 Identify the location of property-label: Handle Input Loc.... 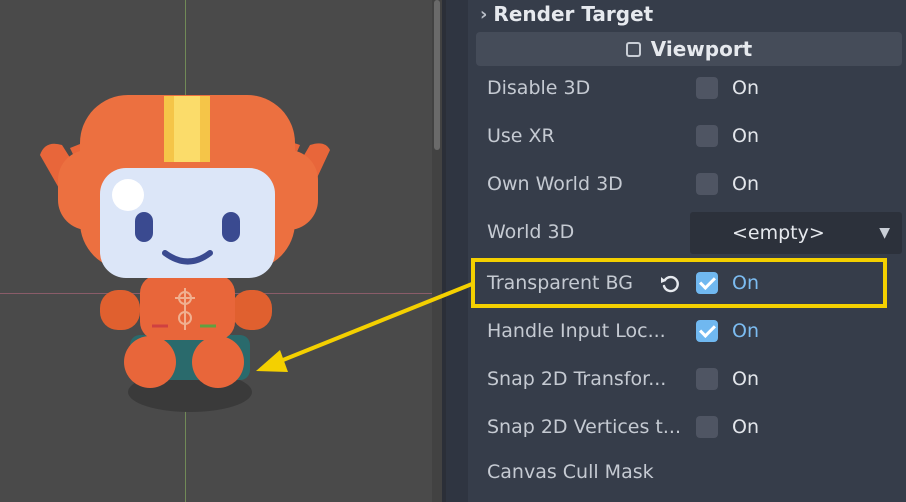
(576, 331).